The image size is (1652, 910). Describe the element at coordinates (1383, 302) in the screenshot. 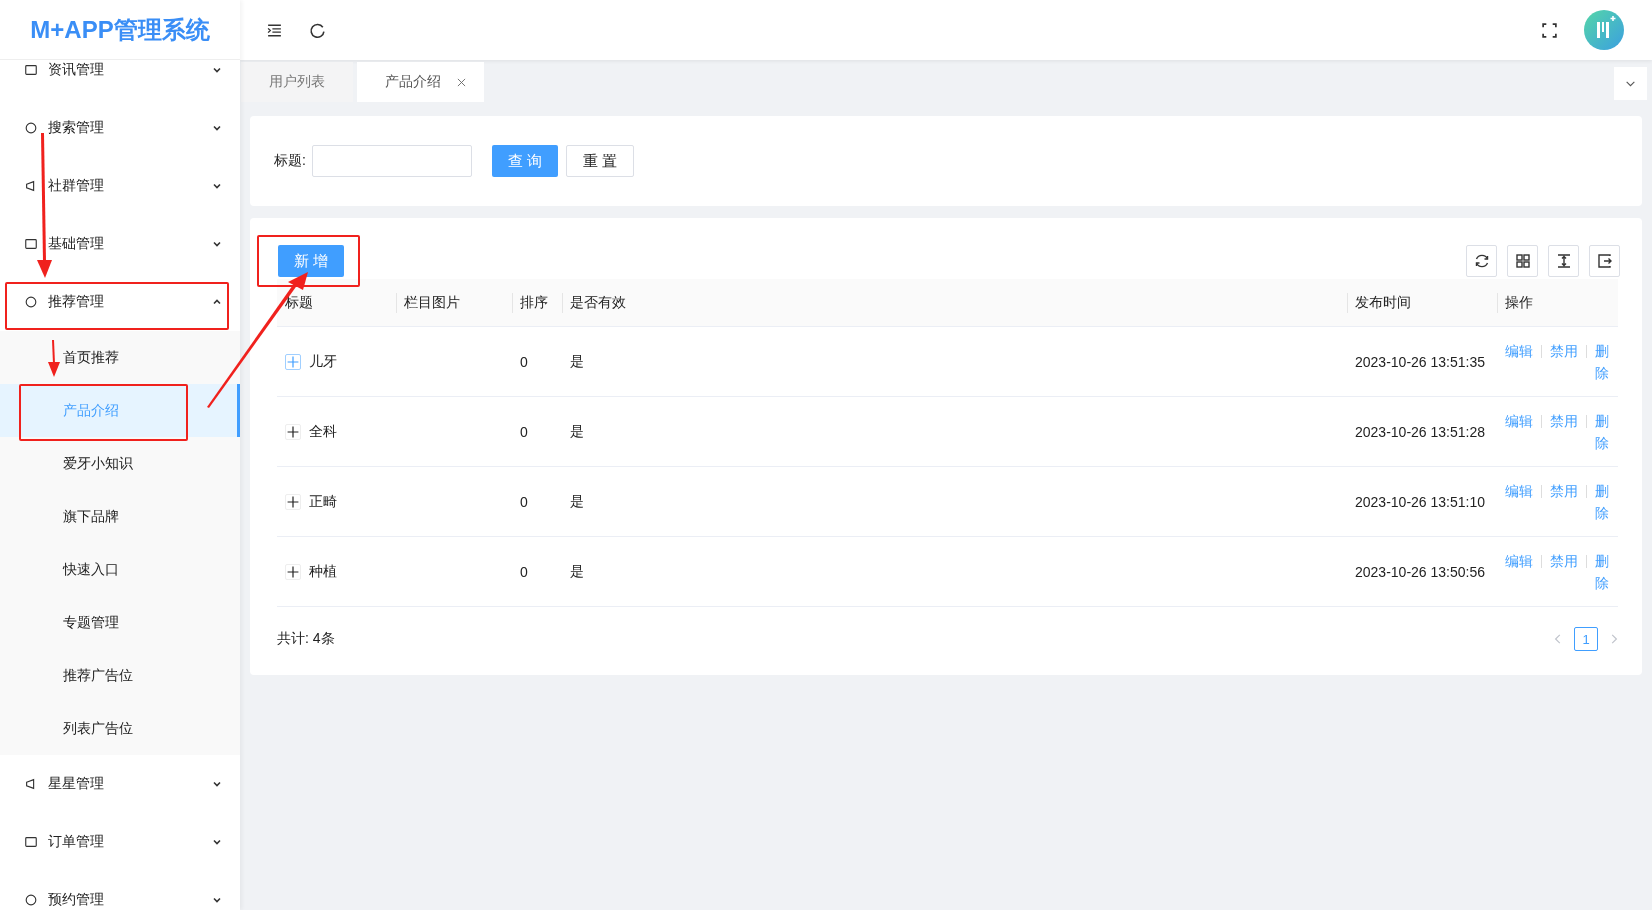

I see `column-header: 发布时间` at that location.